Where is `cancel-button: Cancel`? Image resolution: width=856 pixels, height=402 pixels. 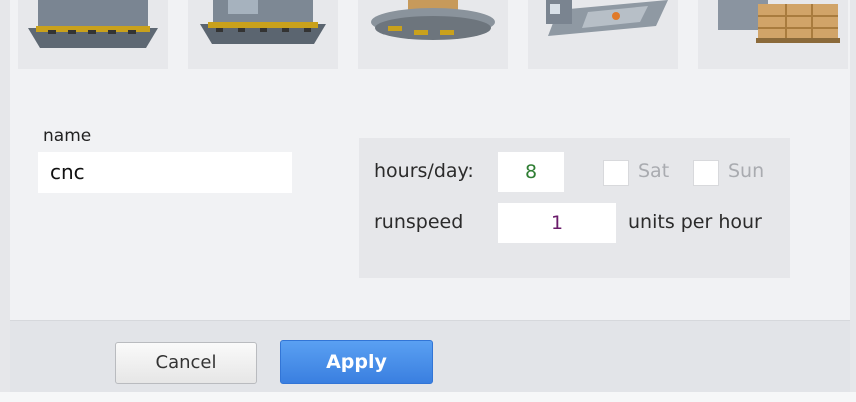
cancel-button: Cancel is located at coordinates (186, 363).